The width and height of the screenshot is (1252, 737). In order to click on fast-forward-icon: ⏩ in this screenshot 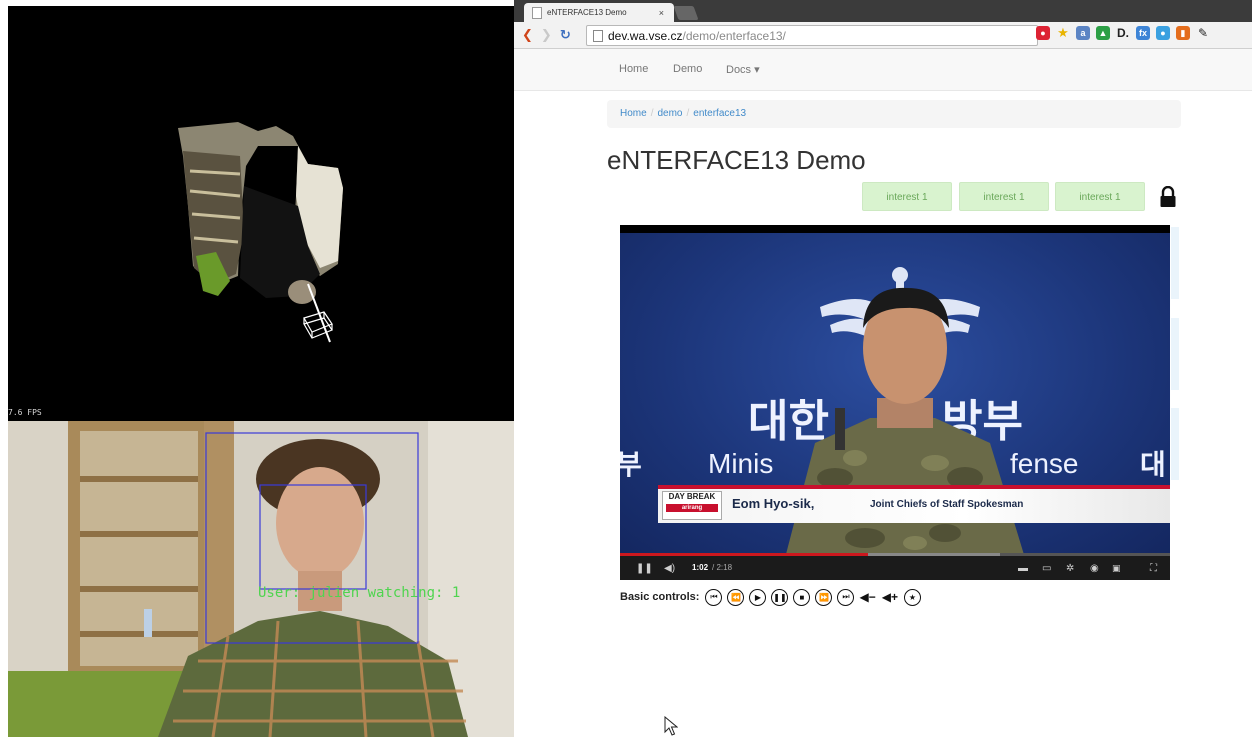, I will do `click(824, 597)`.